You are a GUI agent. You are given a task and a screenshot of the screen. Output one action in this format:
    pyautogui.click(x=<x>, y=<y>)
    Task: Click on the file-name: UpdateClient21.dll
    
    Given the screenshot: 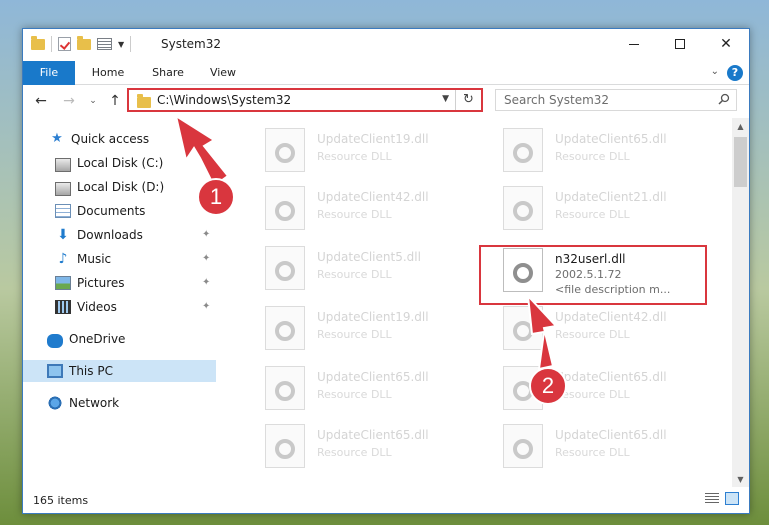 What is the action you would take?
    pyautogui.click(x=611, y=197)
    